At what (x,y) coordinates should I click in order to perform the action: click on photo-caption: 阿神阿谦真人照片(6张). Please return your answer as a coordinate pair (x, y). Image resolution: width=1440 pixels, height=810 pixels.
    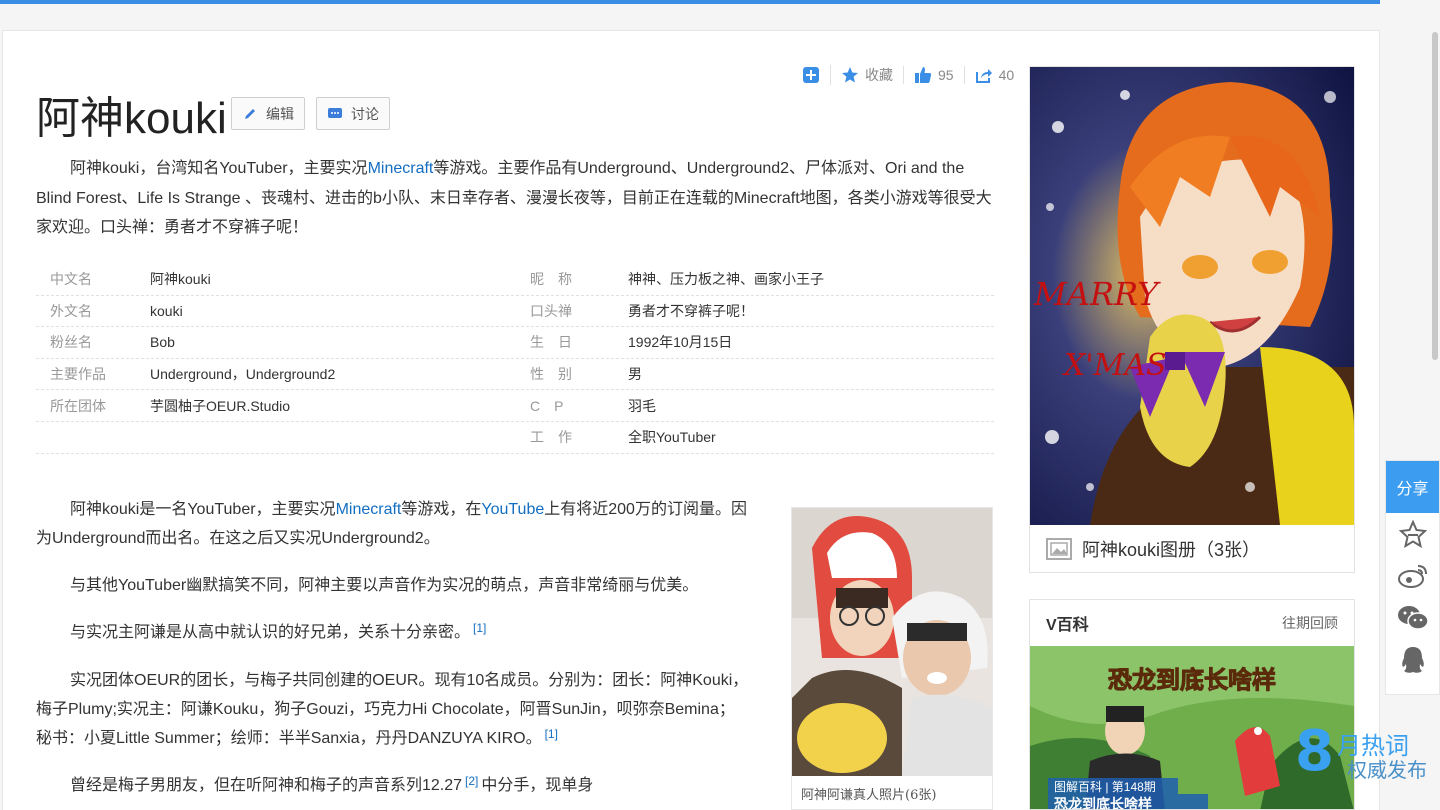
    Looking at the image, I should click on (869, 795).